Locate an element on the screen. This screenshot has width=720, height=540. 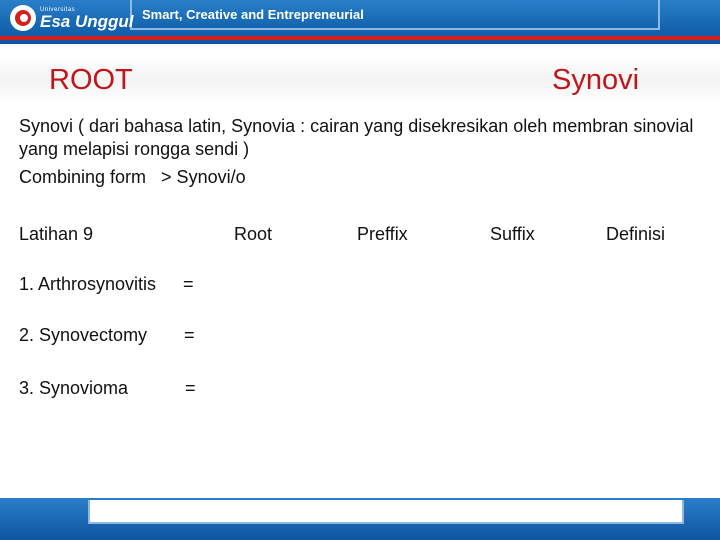
university-logo: Universitas Esa Unggul is located at coordinates (72, 18).